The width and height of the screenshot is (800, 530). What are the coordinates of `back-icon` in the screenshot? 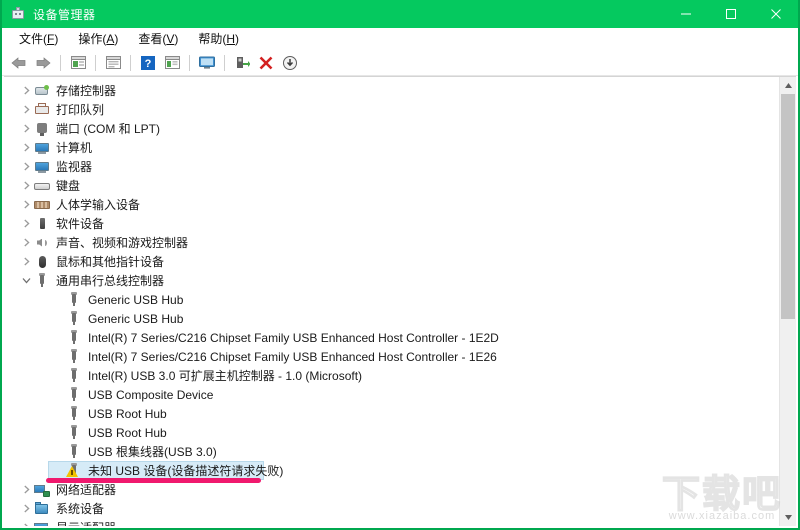 It's located at (19, 63).